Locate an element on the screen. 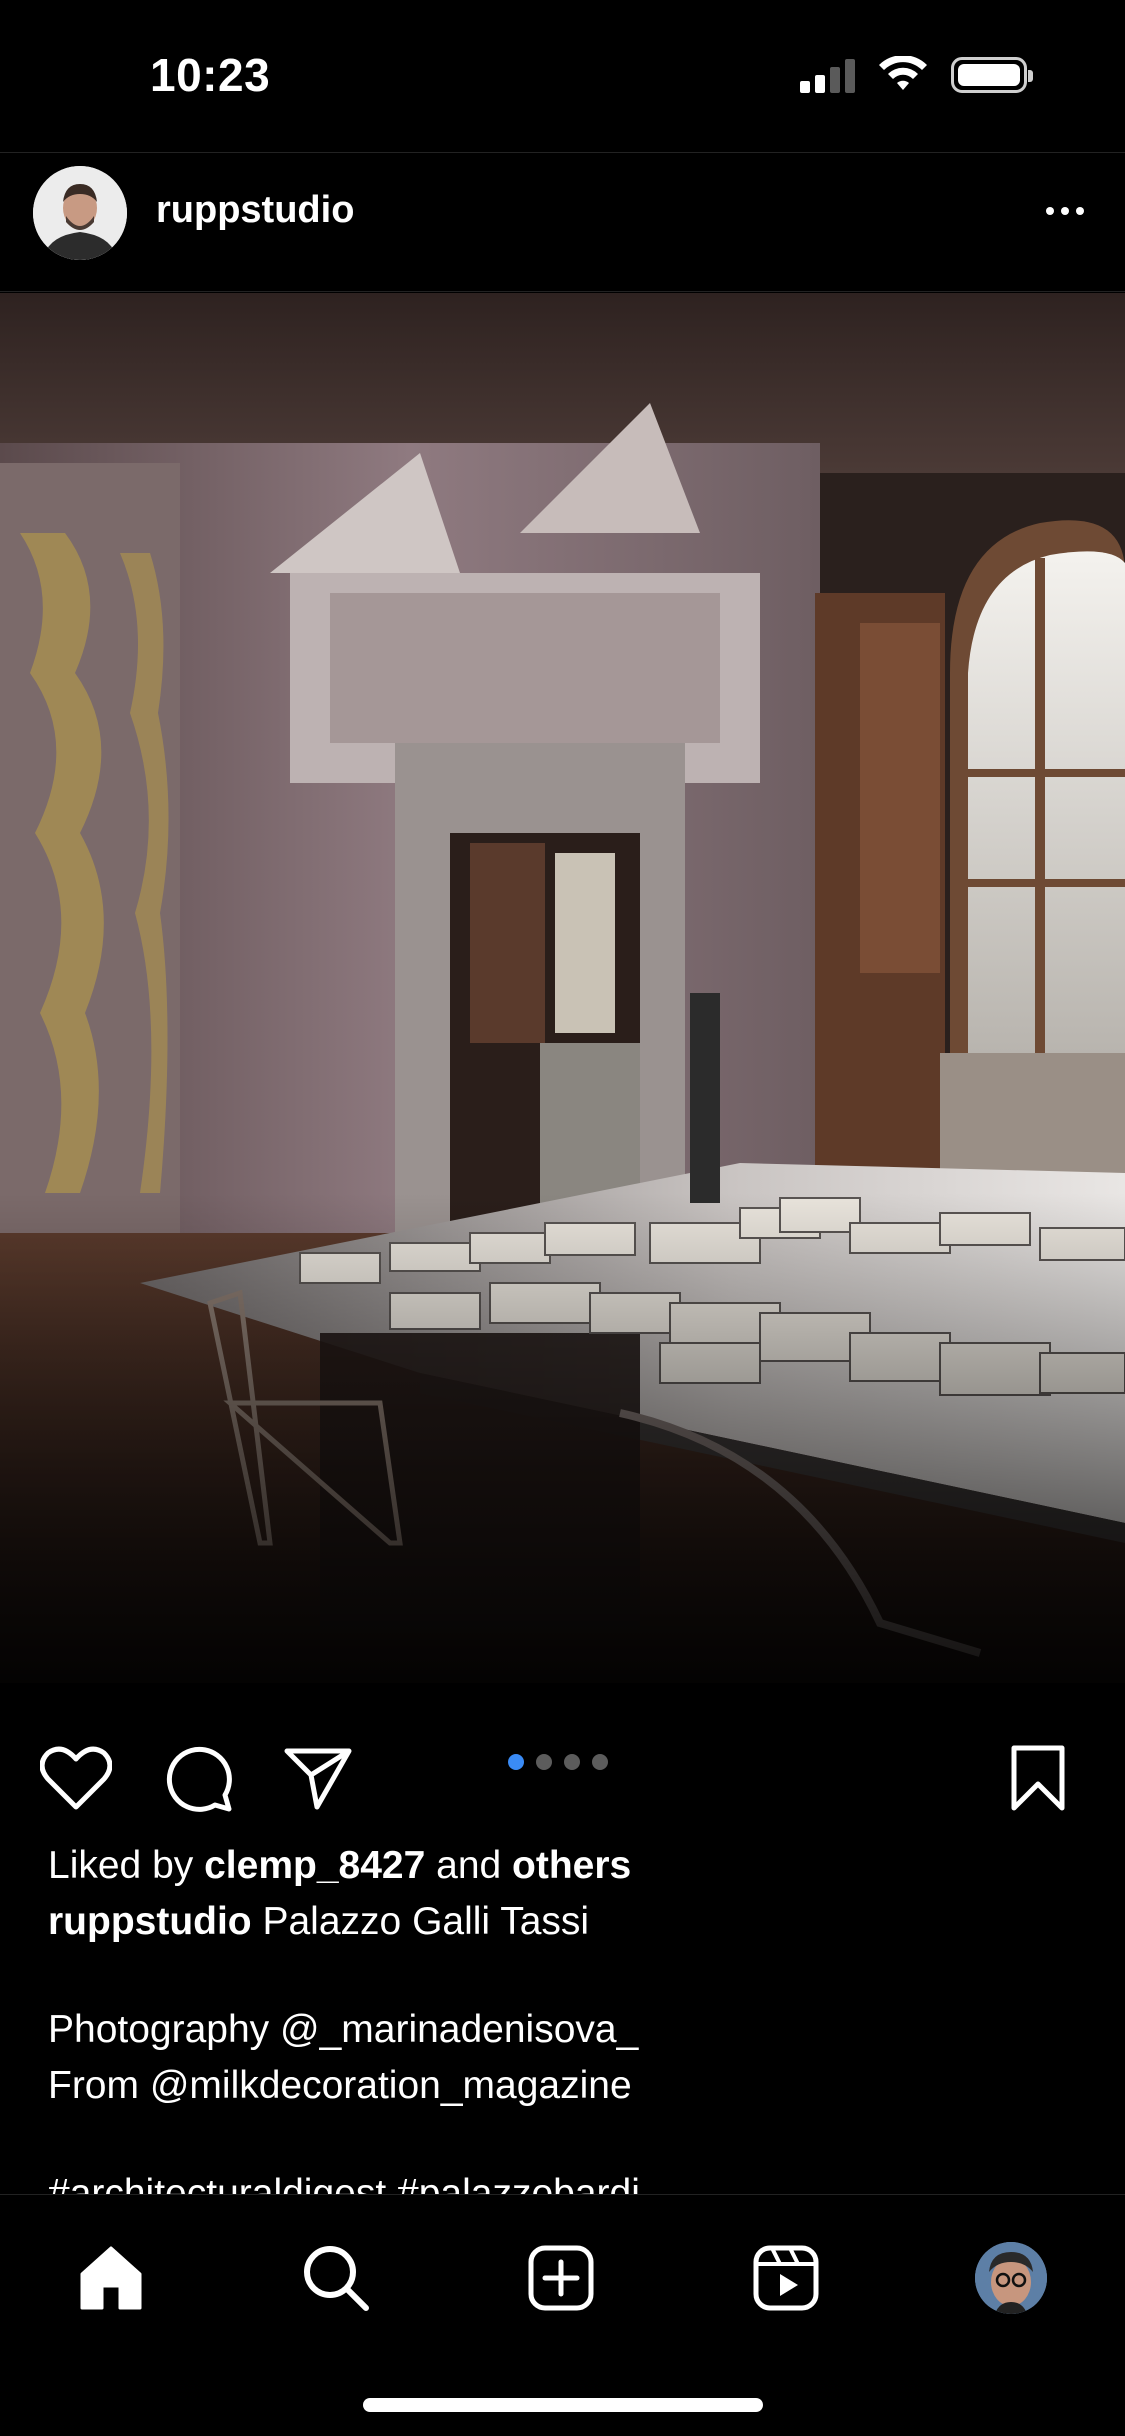  home-icon is located at coordinates (111, 2278).